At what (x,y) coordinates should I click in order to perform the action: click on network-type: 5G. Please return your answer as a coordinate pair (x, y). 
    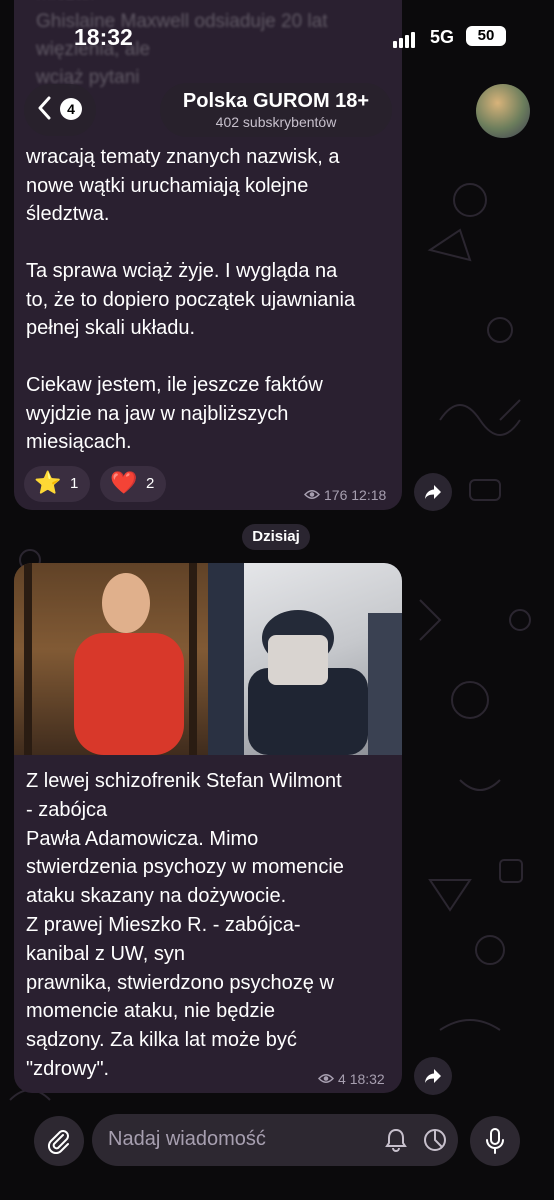
    Looking at the image, I should click on (442, 37).